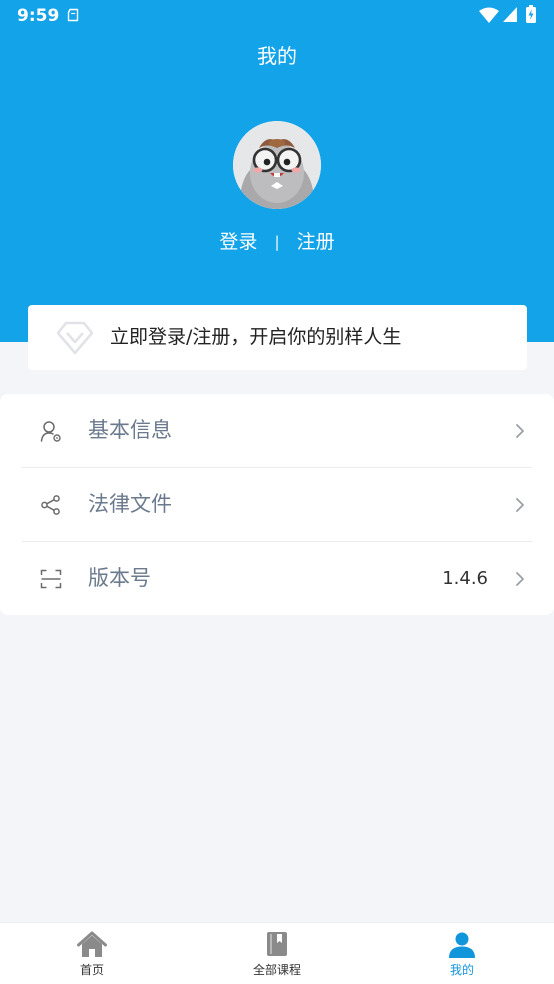 This screenshot has height=984, width=554. What do you see at coordinates (277, 430) in the screenshot?
I see `menu-item-basic-info: 基本信息` at bounding box center [277, 430].